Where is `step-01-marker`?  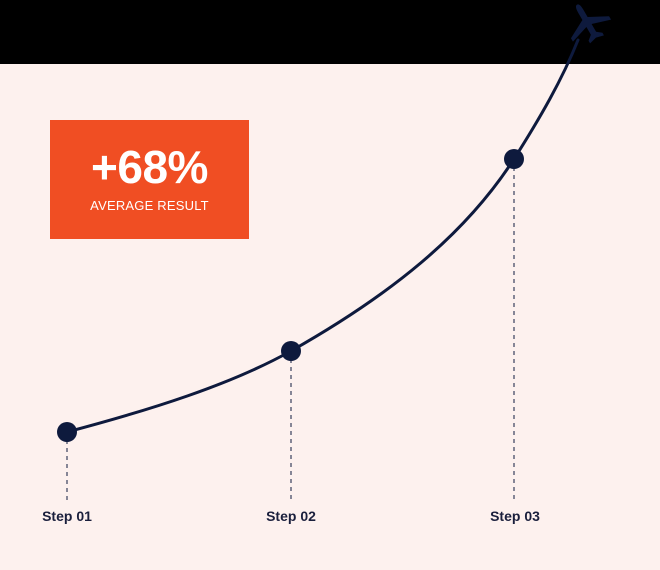
step-01-marker is located at coordinates (67, 432).